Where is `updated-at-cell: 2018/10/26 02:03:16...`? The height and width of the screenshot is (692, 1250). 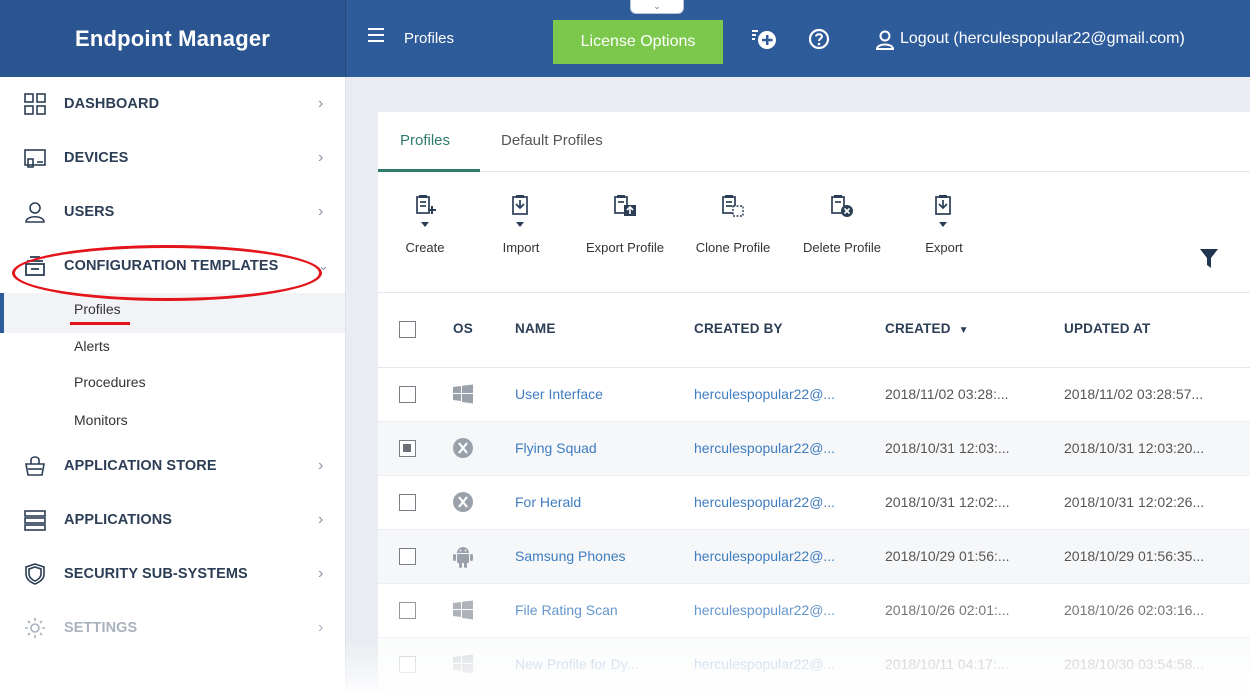
updated-at-cell: 2018/10/26 02:03:16... is located at coordinates (1134, 610).